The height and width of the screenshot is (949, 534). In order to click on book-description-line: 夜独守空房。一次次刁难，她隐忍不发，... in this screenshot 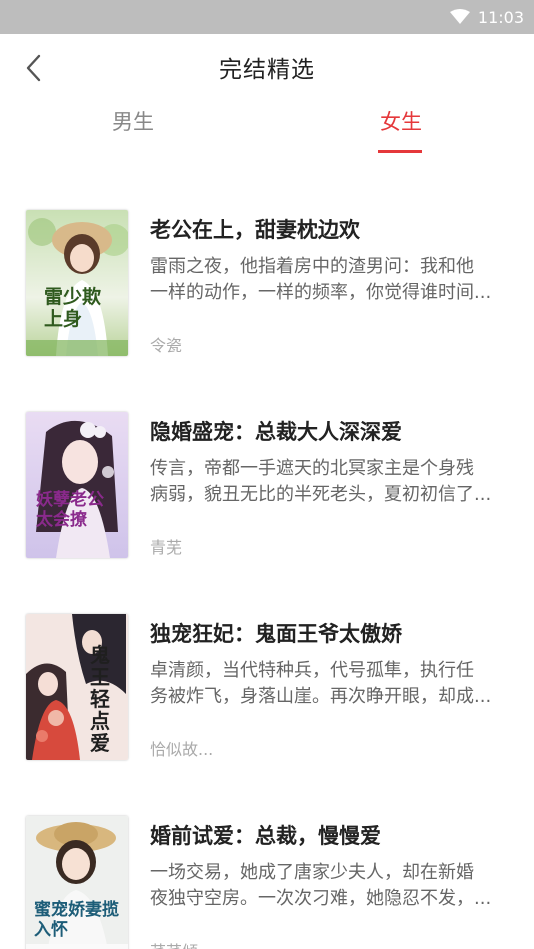, I will do `click(321, 898)`.